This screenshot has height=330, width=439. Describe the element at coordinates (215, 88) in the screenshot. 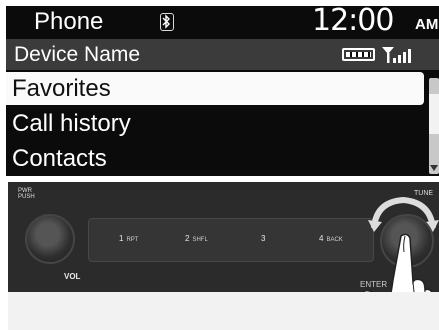

I see `menu-item-favorites: Favorites` at that location.